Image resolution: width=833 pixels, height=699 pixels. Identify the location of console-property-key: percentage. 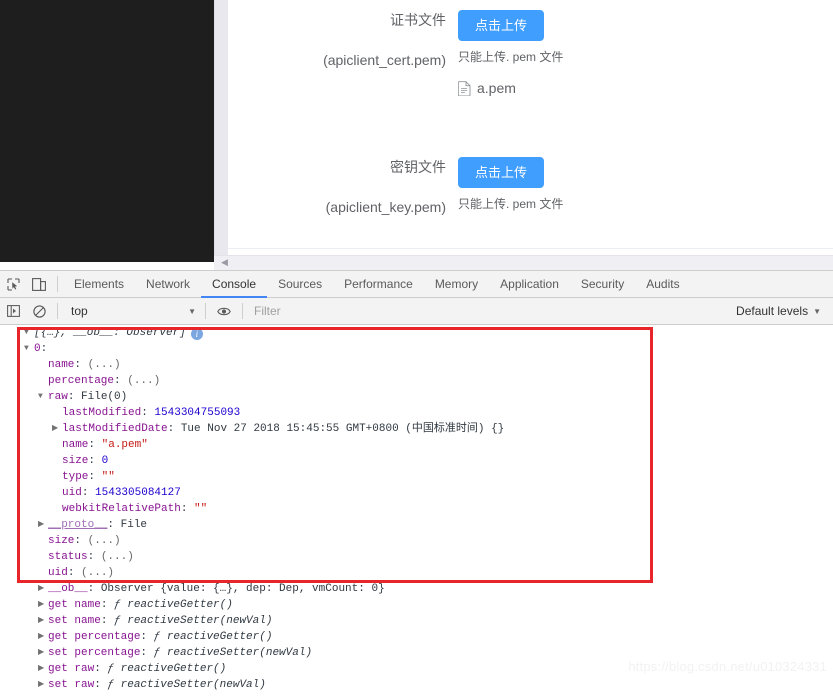
(81, 381).